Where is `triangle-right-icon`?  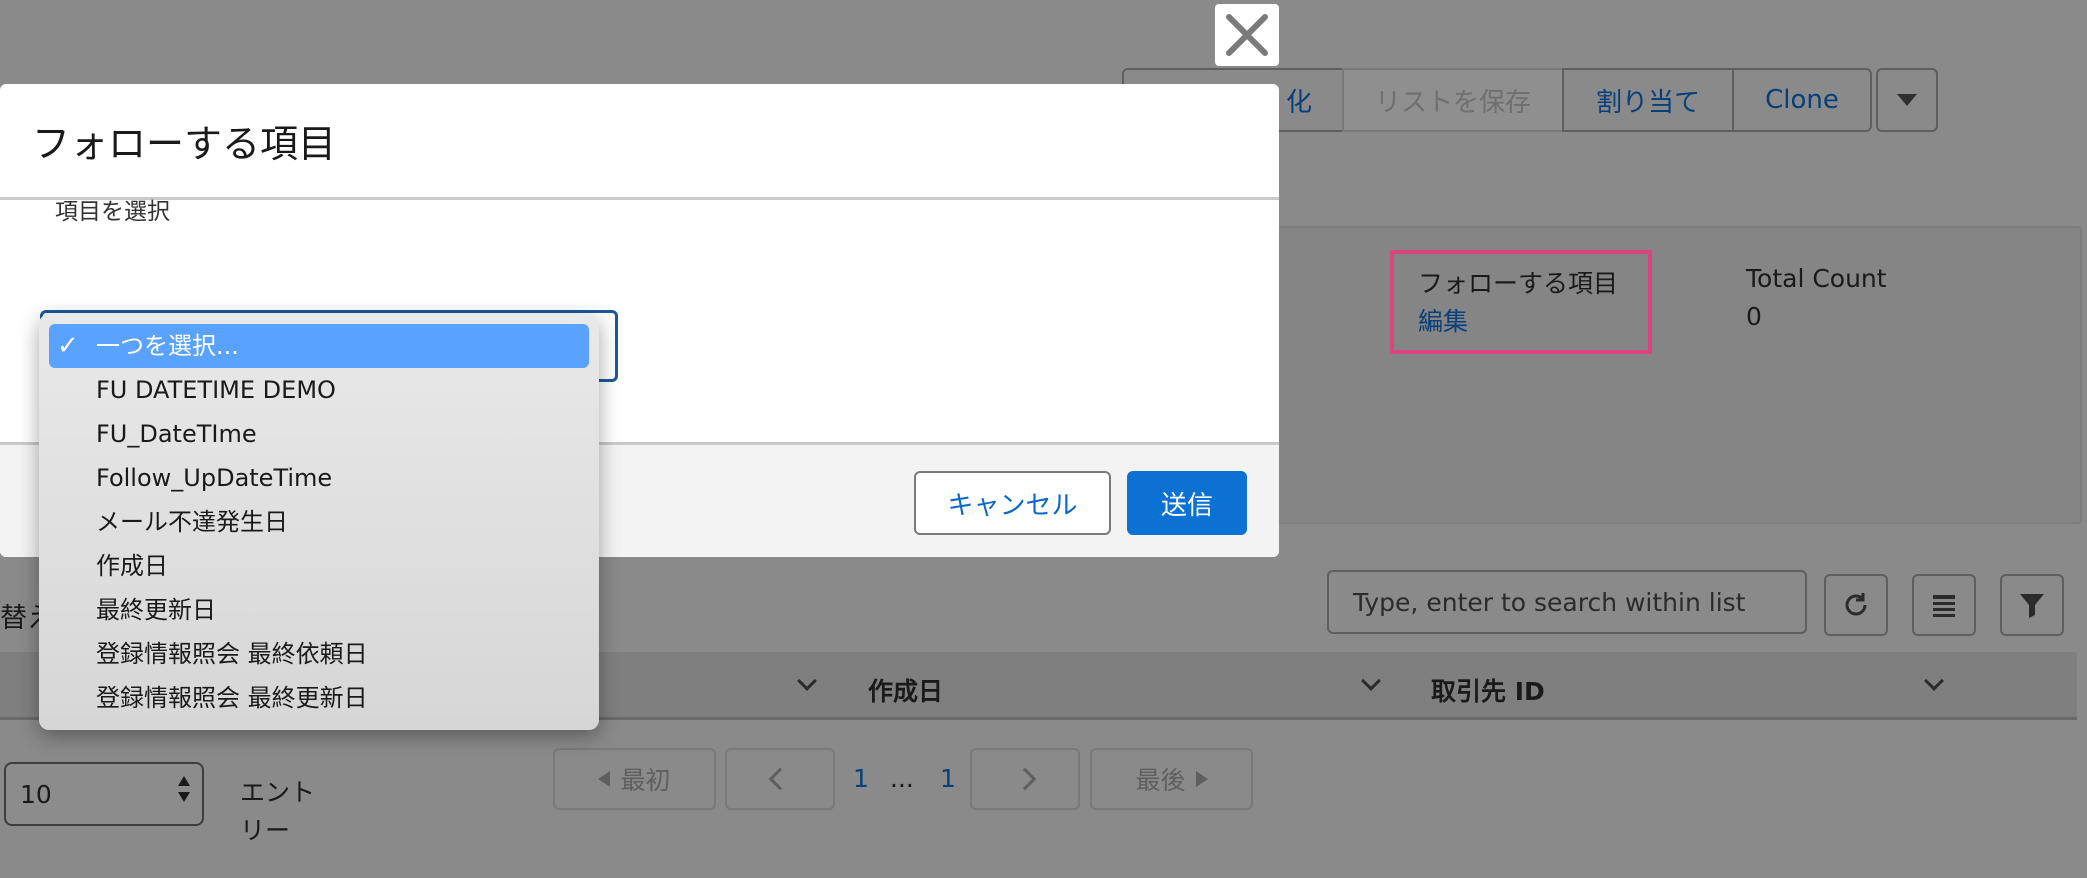 triangle-right-icon is located at coordinates (1201, 779).